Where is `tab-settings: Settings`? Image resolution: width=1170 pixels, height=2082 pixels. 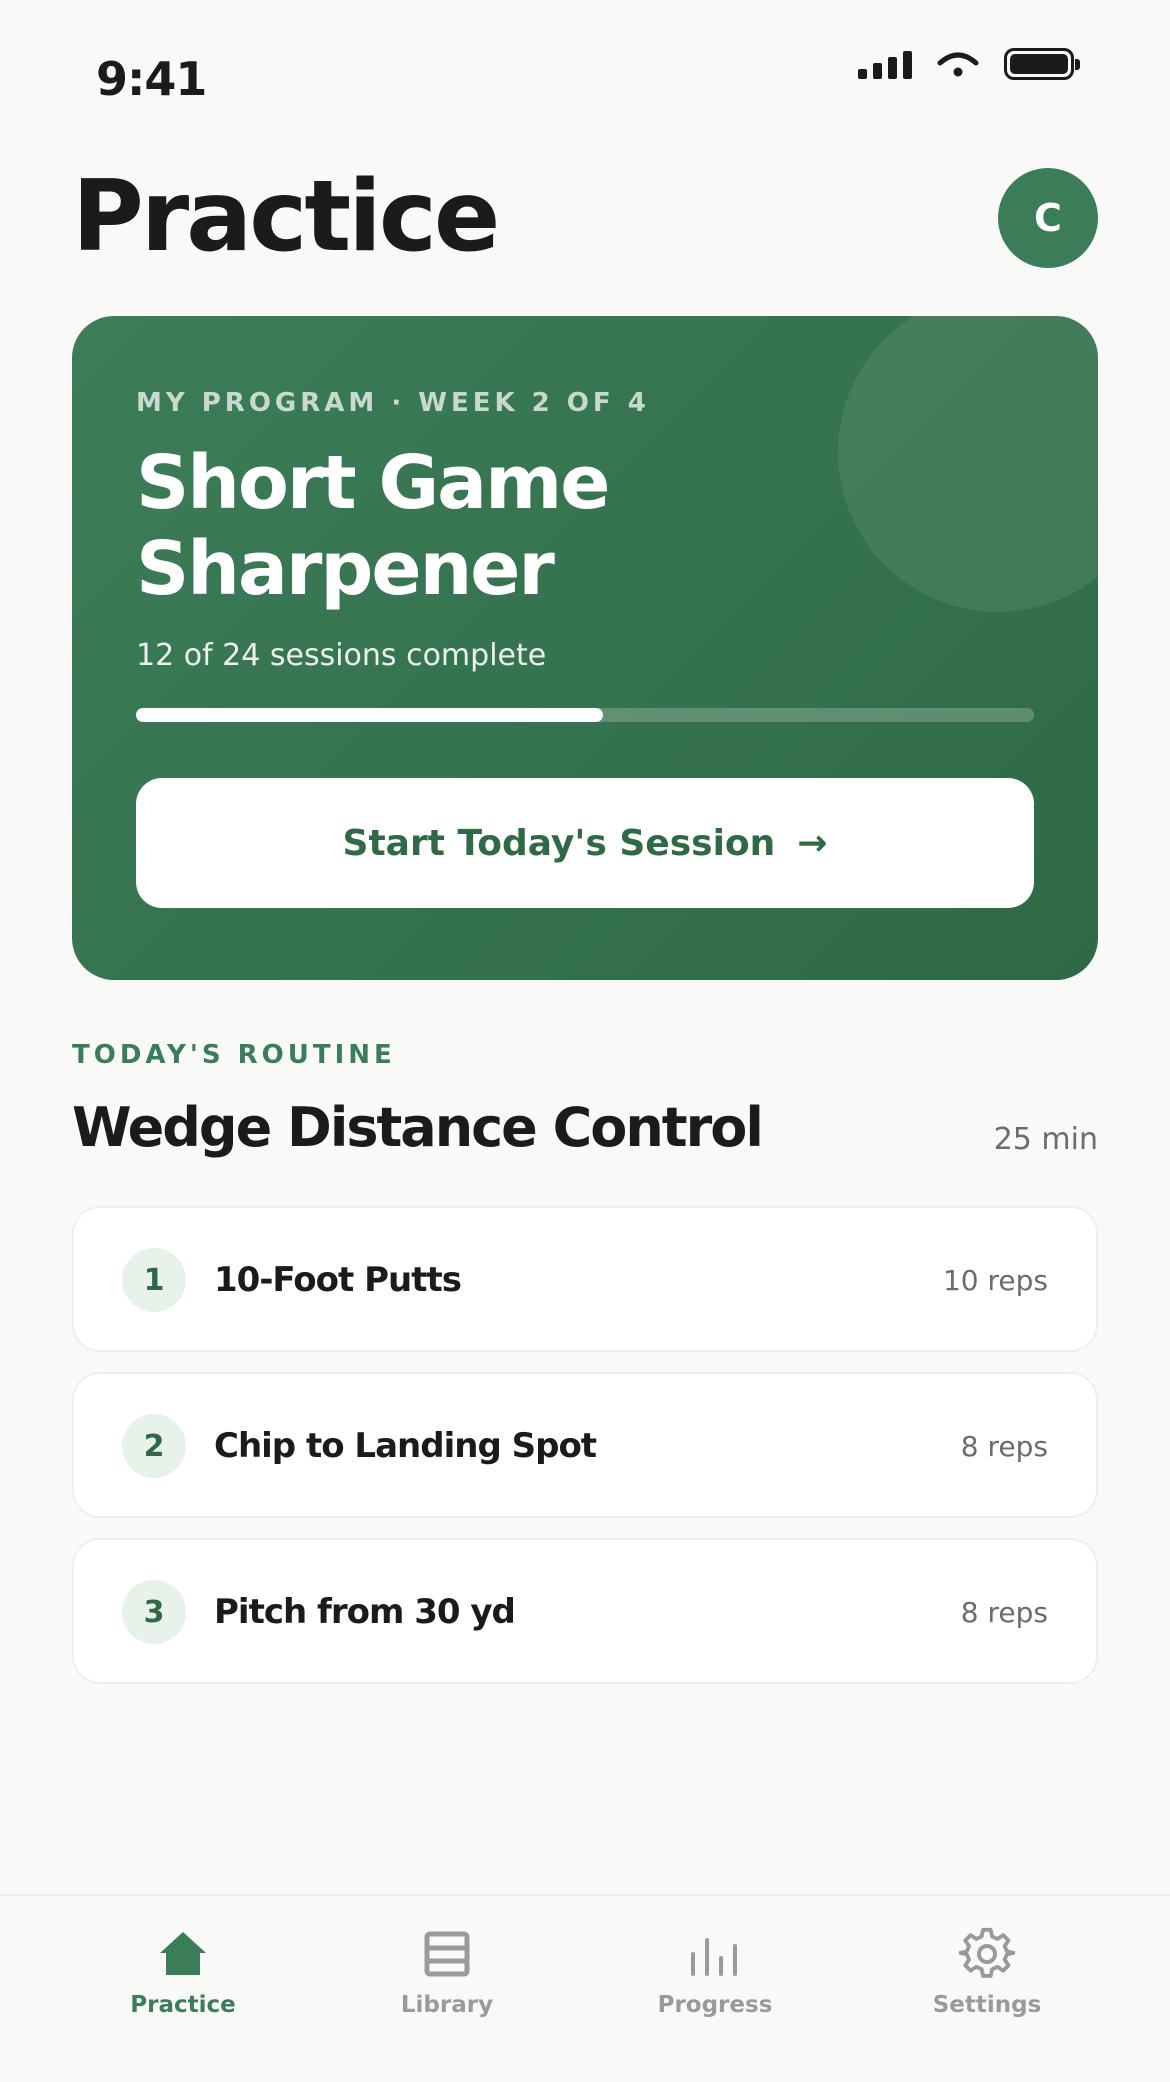
tab-settings: Settings is located at coordinates (987, 1972).